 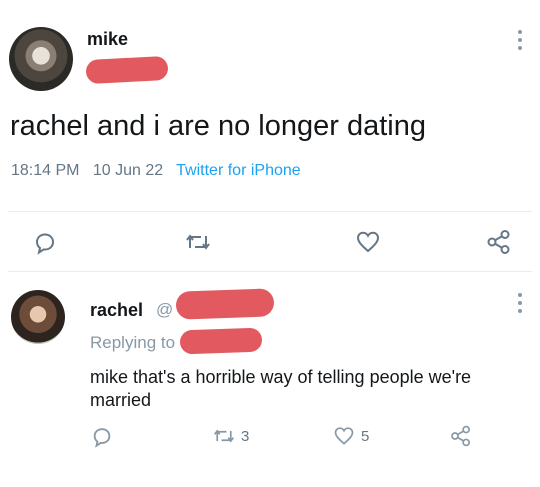 I want to click on redacted-reply-handle, so click(x=221, y=341).